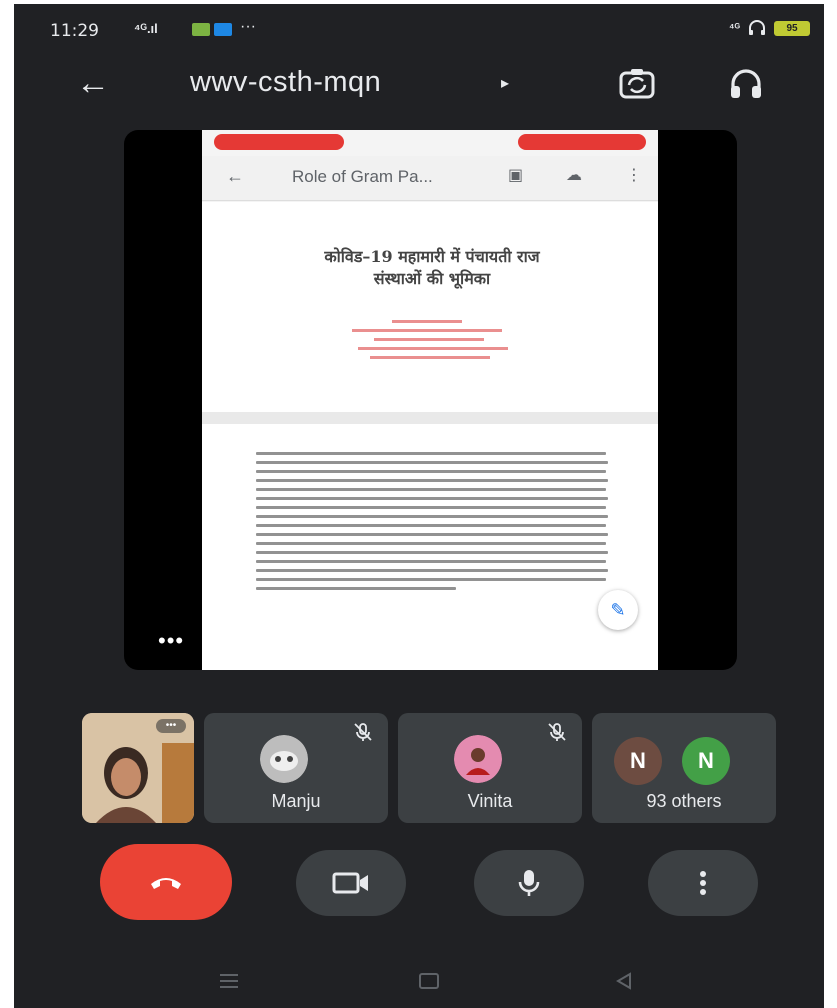 The width and height of the screenshot is (837, 1008). I want to click on headphones-icon, so click(746, 84).